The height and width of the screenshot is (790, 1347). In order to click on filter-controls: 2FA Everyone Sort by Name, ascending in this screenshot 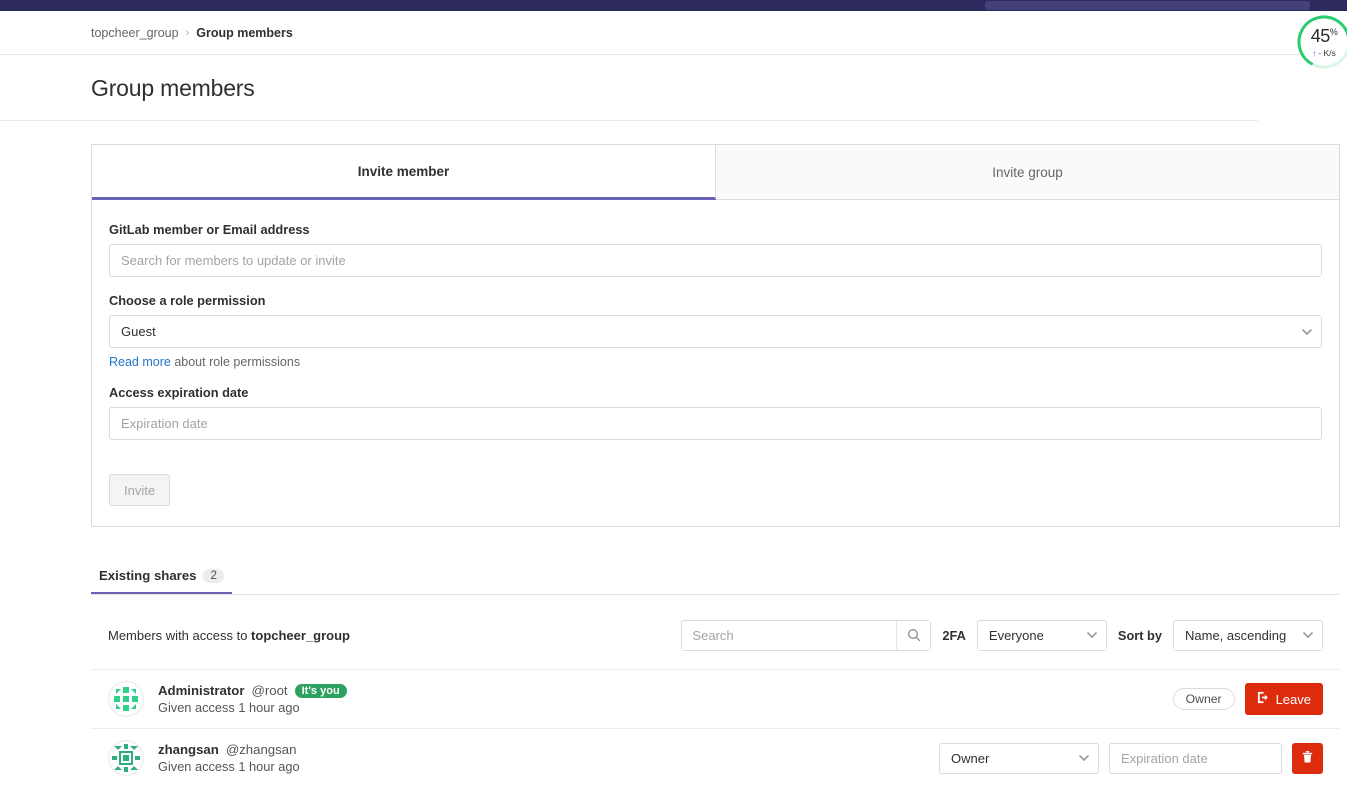, I will do `click(1002, 635)`.